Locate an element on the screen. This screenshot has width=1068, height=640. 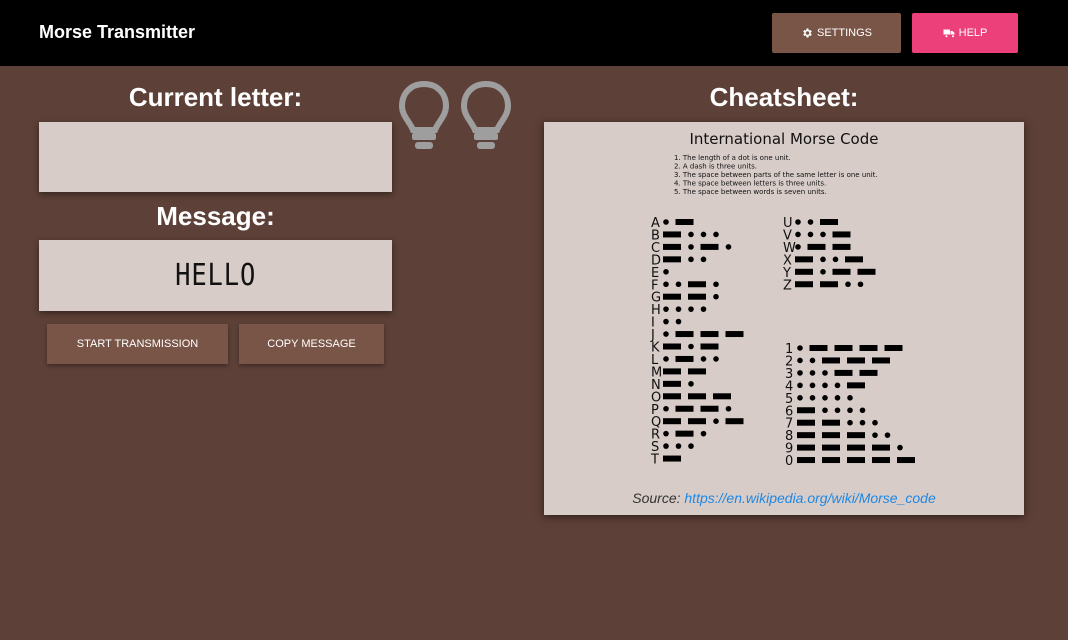
message-text: HELLO is located at coordinates (215, 275).